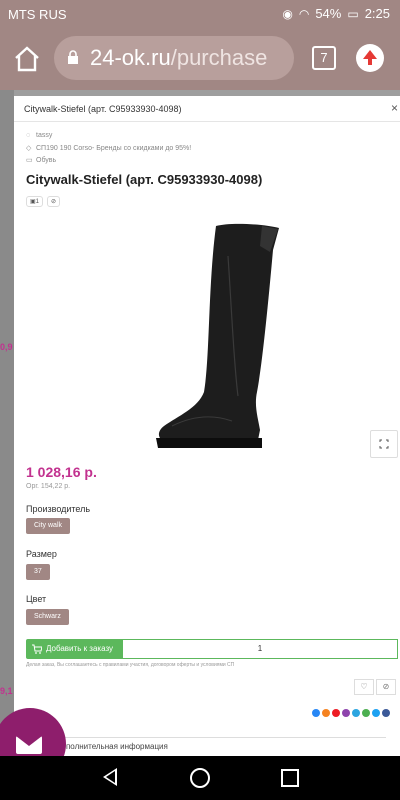 This screenshot has width=400, height=800. I want to click on url-text: 24-ok.ru/purchase, so click(190, 58).